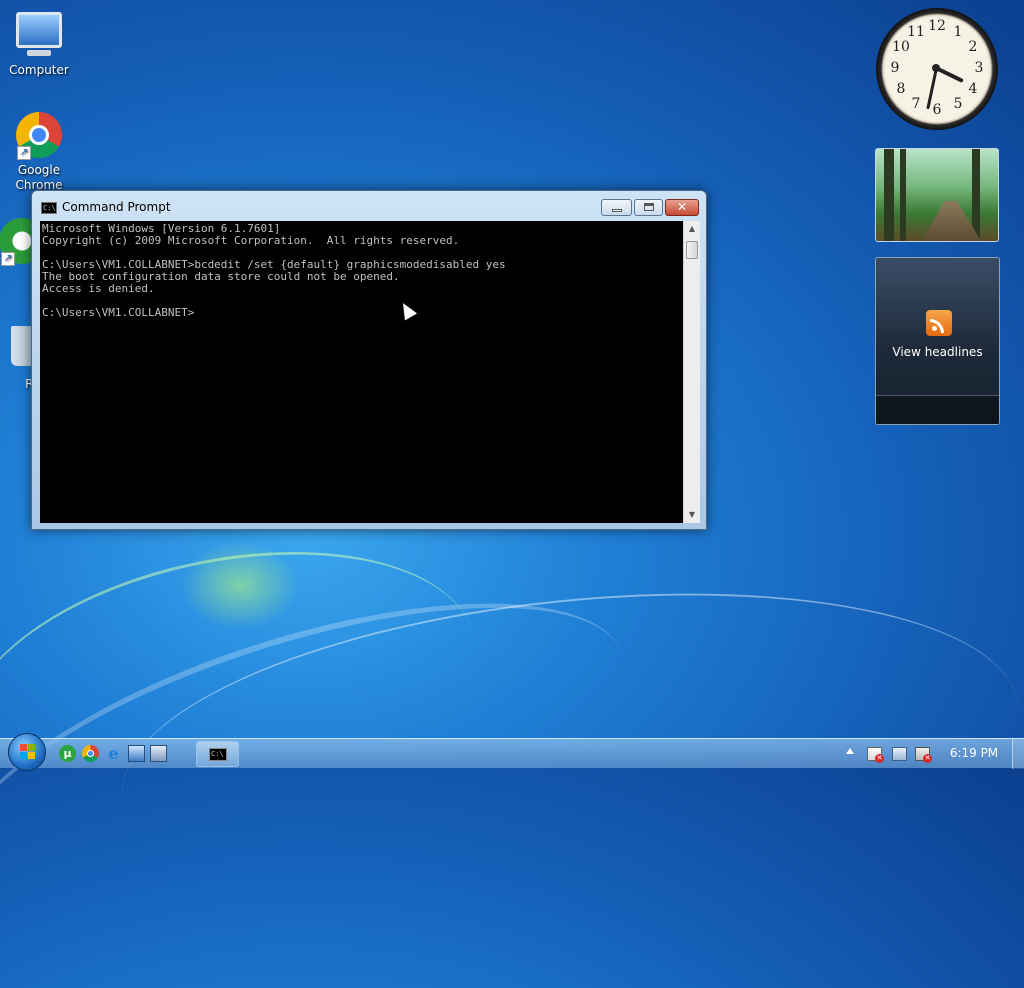 This screenshot has height=988, width=1024. What do you see at coordinates (692, 229) in the screenshot?
I see `scroll-up-icon: ▲` at bounding box center [692, 229].